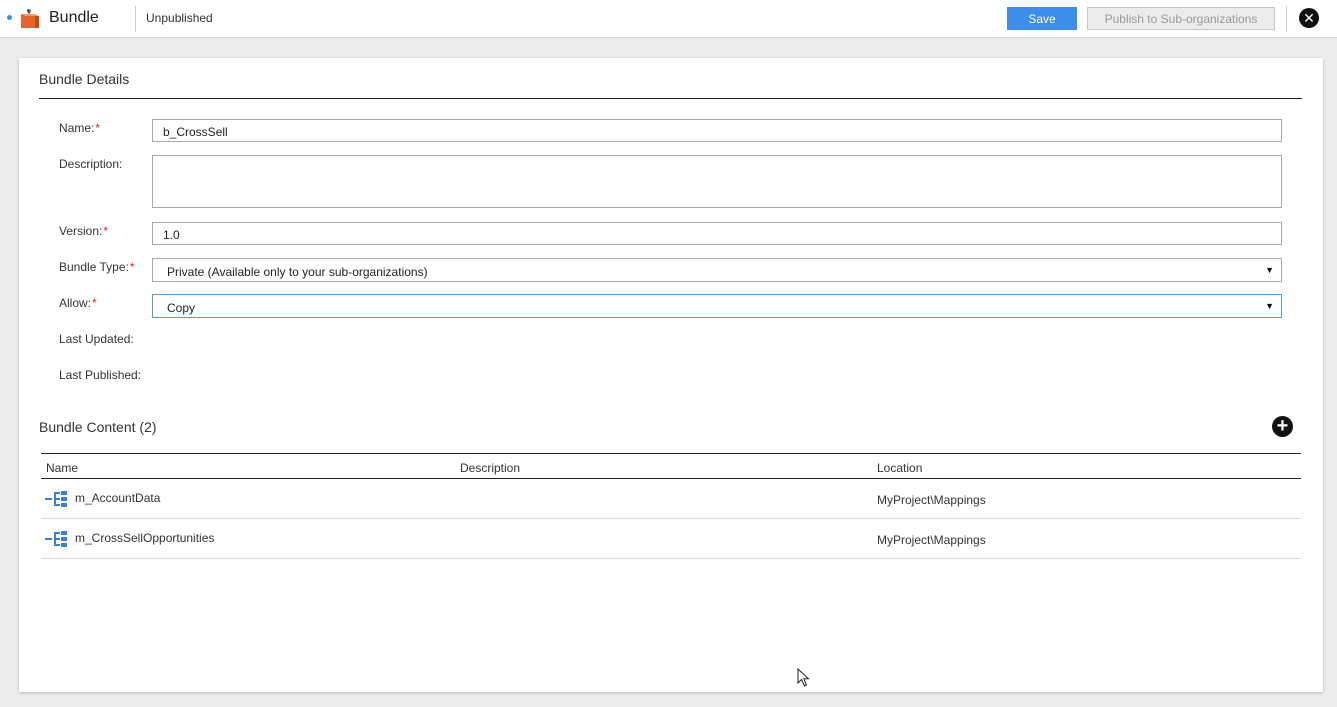 Image resolution: width=1337 pixels, height=707 pixels. Describe the element at coordinates (62, 468) in the screenshot. I see `column-header-name: Name` at that location.